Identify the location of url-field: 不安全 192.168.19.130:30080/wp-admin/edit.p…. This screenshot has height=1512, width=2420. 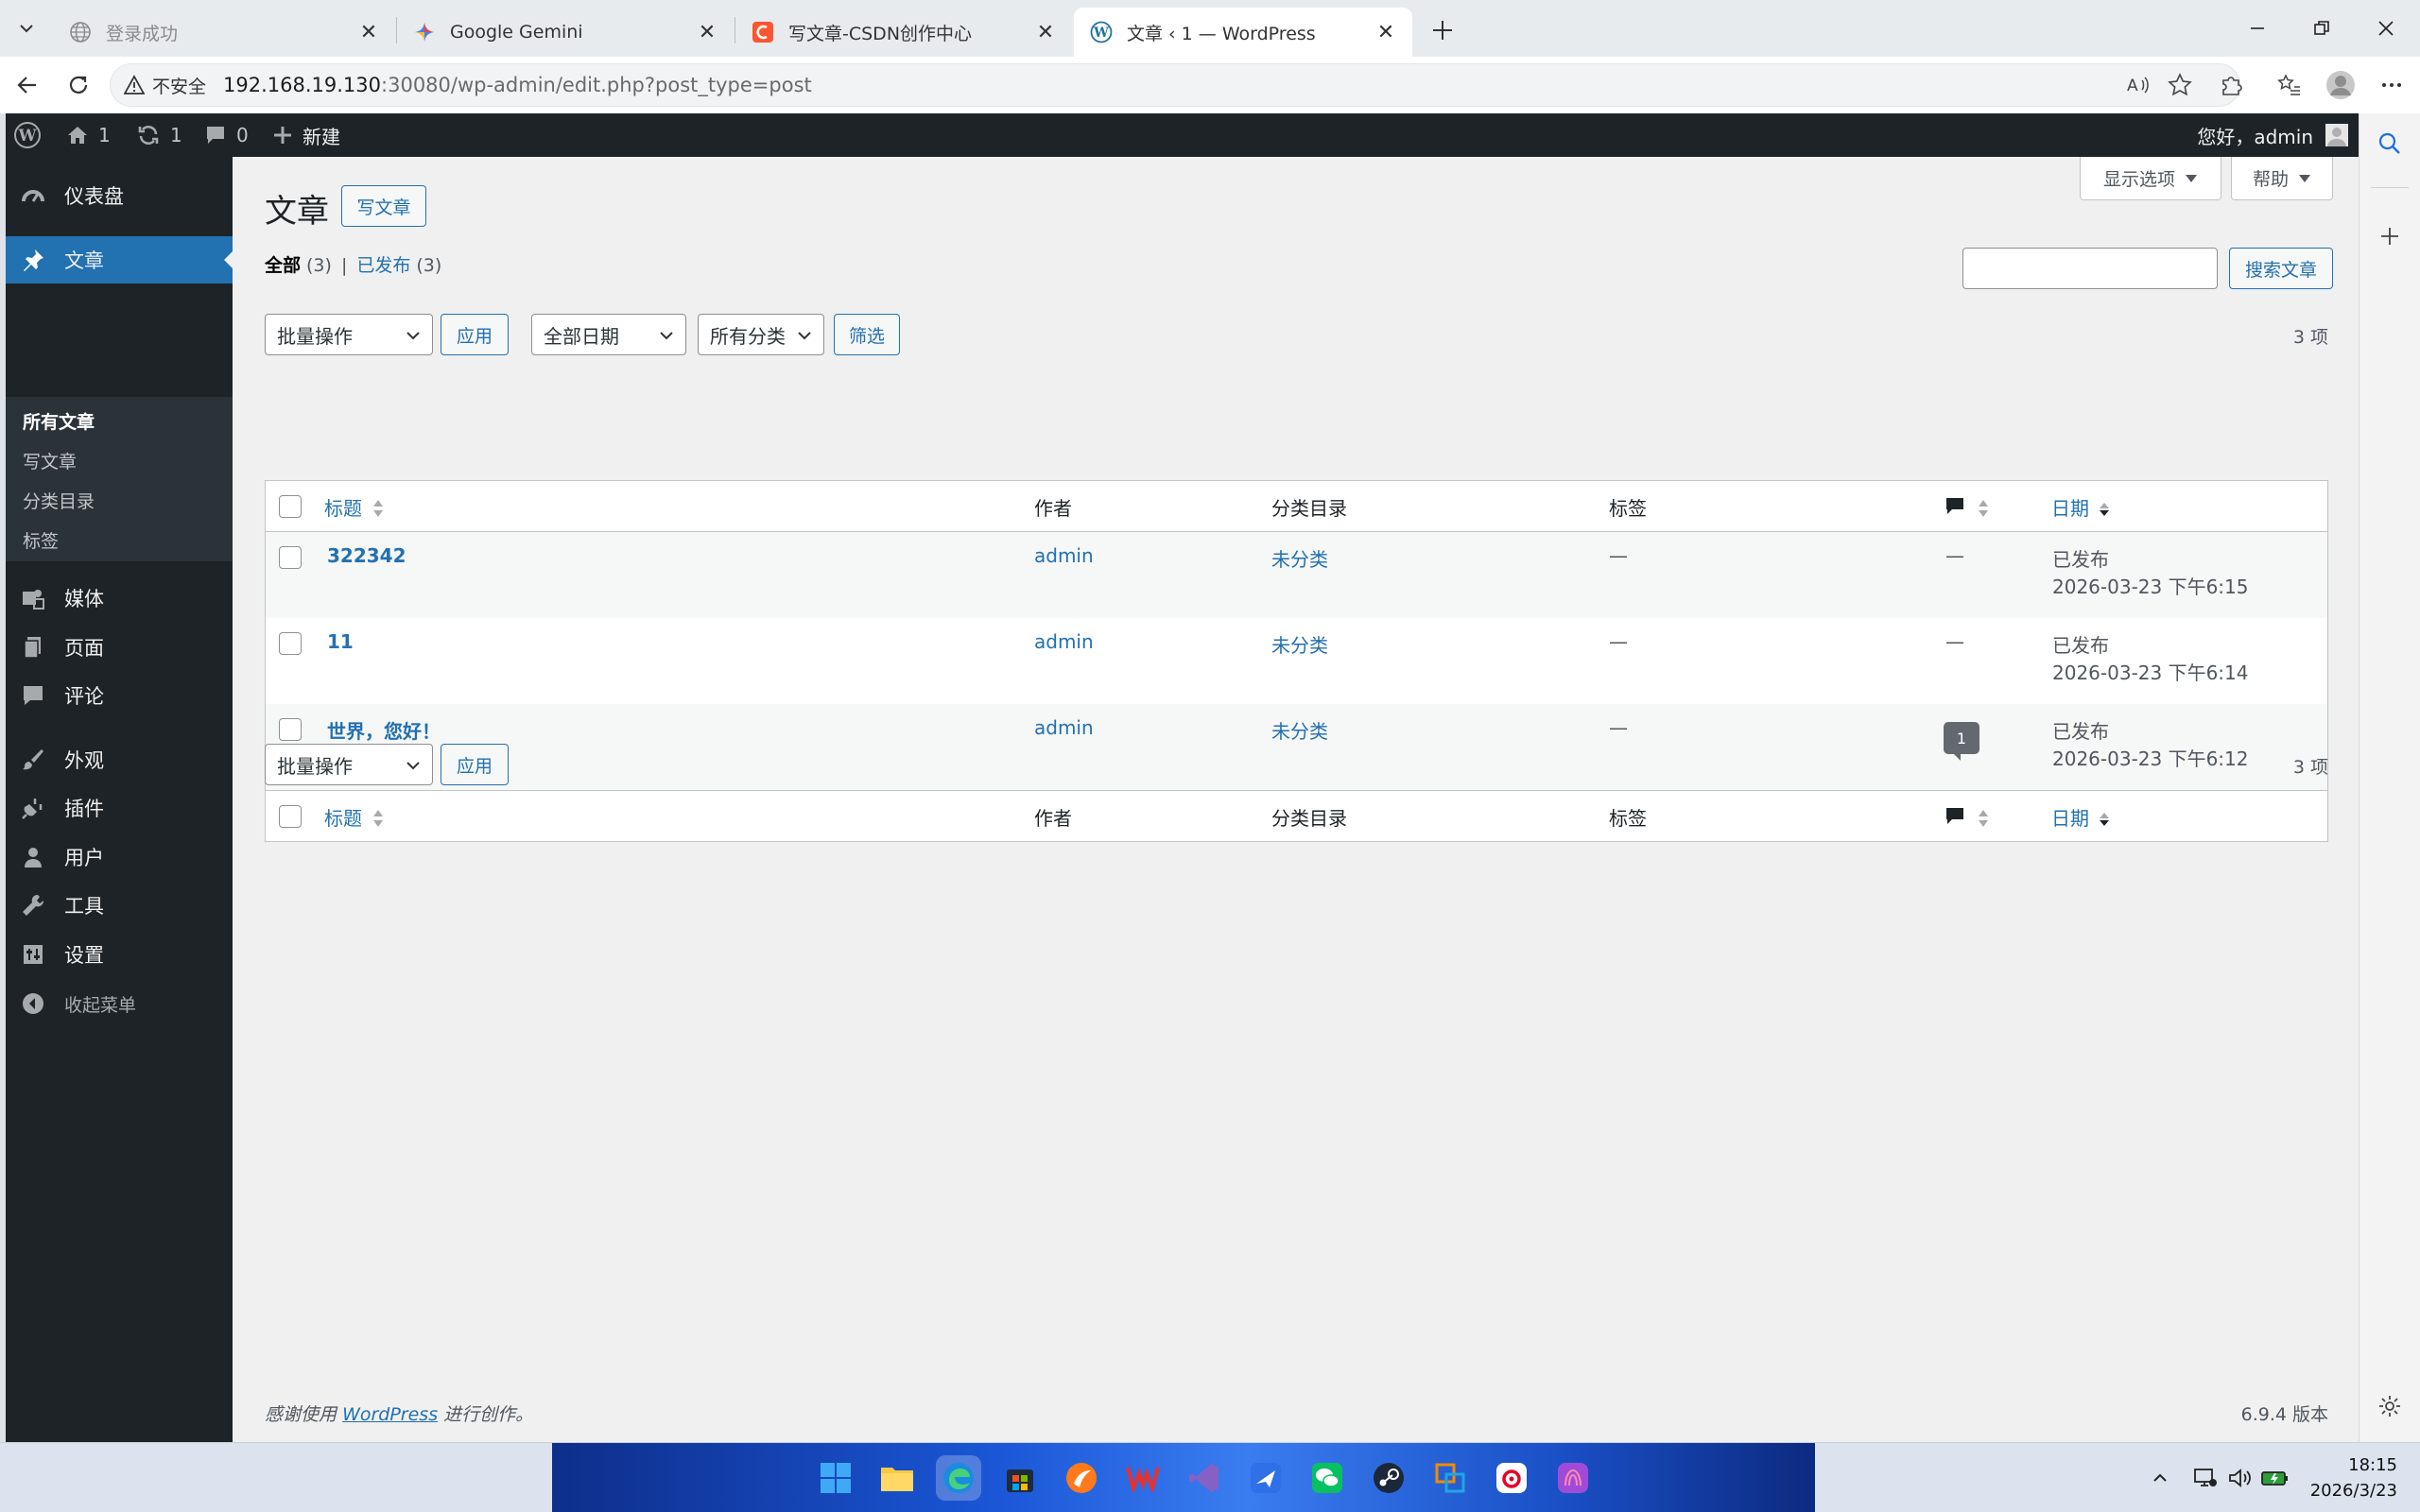
(1175, 85).